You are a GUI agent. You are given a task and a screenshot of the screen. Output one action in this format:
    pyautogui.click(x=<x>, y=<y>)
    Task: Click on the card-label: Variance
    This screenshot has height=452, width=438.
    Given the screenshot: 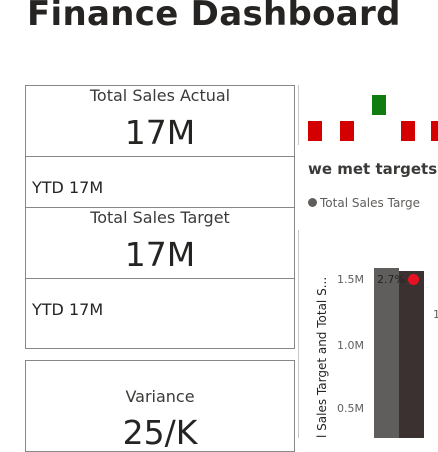 What is the action you would take?
    pyautogui.click(x=160, y=396)
    